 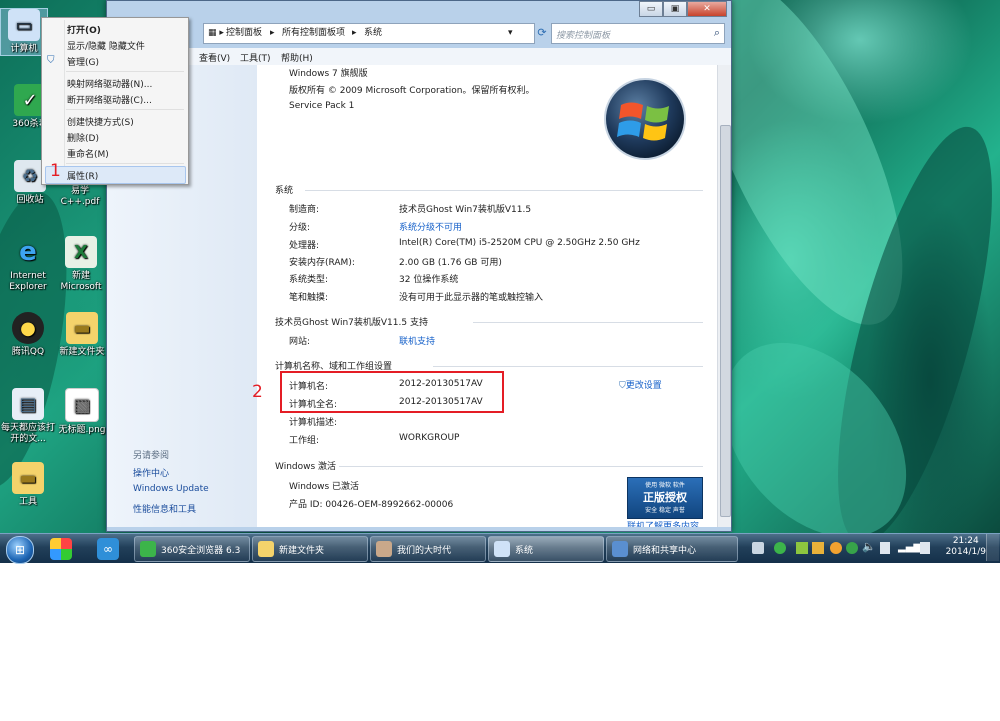 What do you see at coordinates (546, 549) in the screenshot?
I see `taskbar-button-system: 系统` at bounding box center [546, 549].